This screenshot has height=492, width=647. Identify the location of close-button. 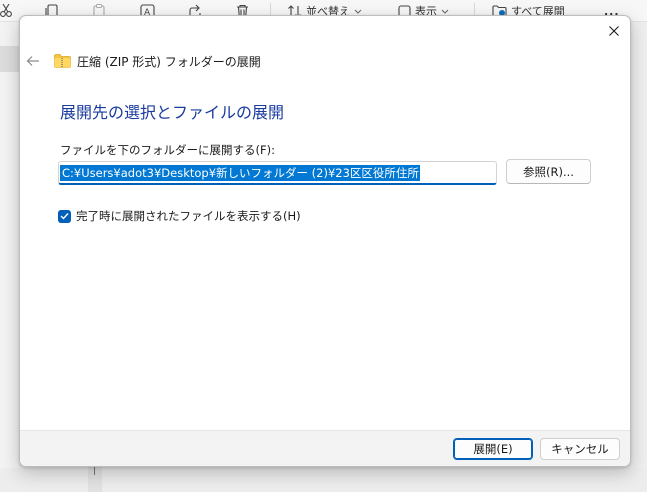
(614, 31).